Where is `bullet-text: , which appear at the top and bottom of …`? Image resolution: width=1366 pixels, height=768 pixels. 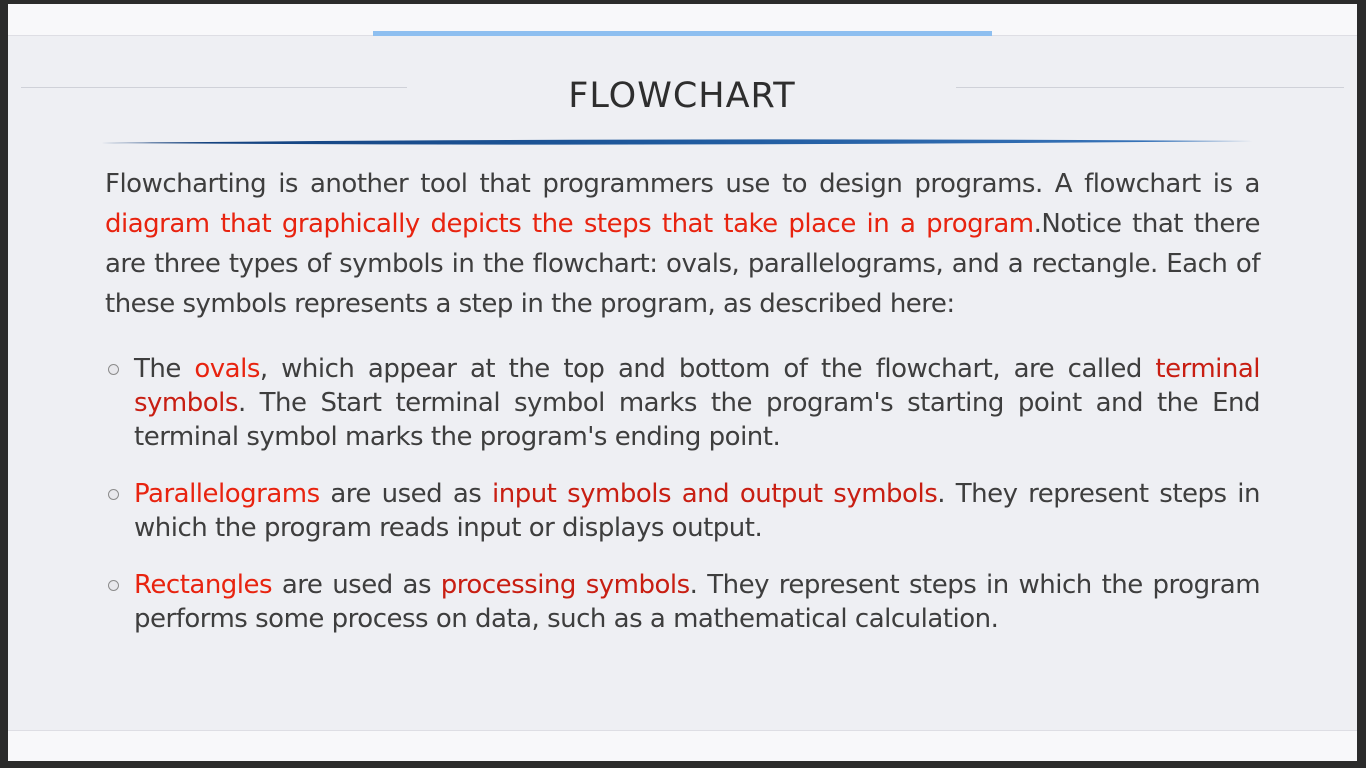
bullet-text: , which appear at the top and bottom of … is located at coordinates (707, 369).